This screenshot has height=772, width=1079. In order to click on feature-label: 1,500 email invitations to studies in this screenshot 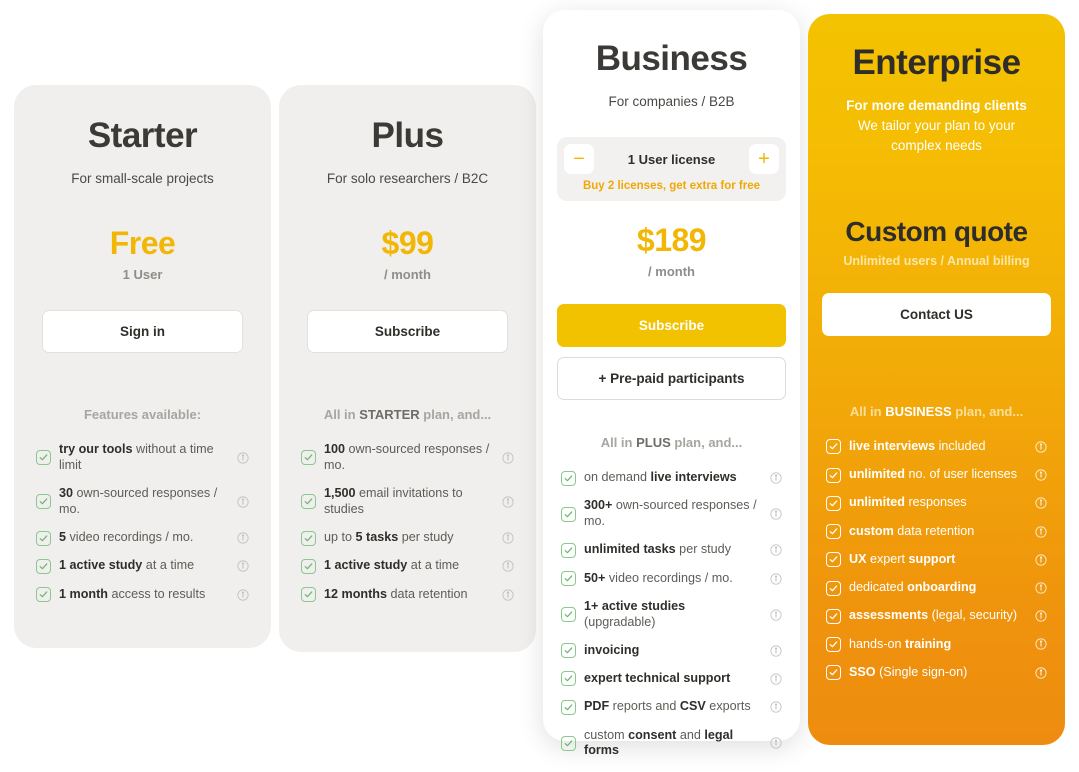, I will do `click(393, 501)`.